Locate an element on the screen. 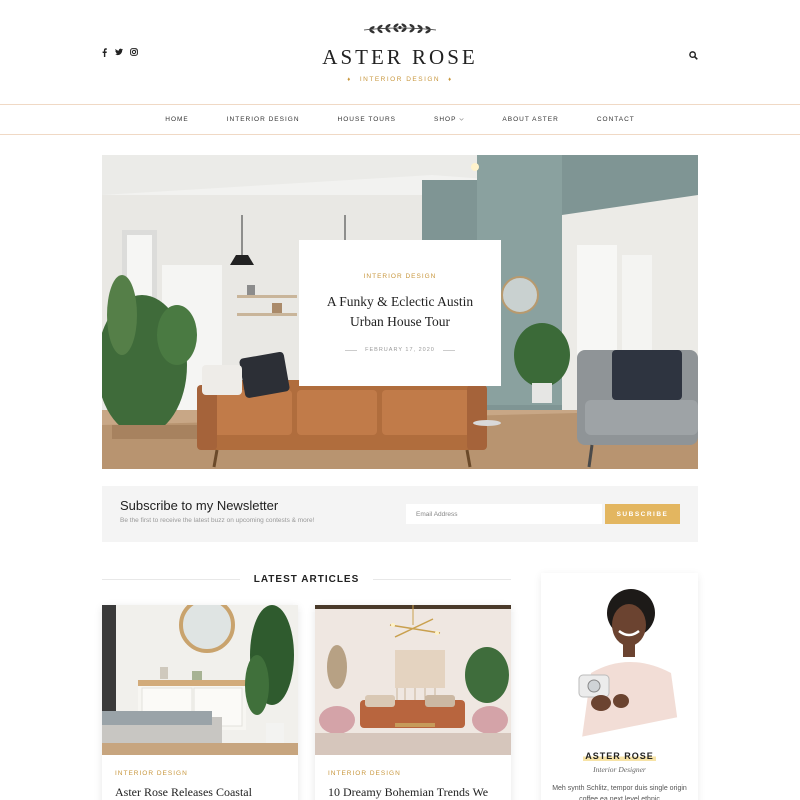 The image size is (800, 800). section-heading: LATEST ARTICLES is located at coordinates (306, 579).